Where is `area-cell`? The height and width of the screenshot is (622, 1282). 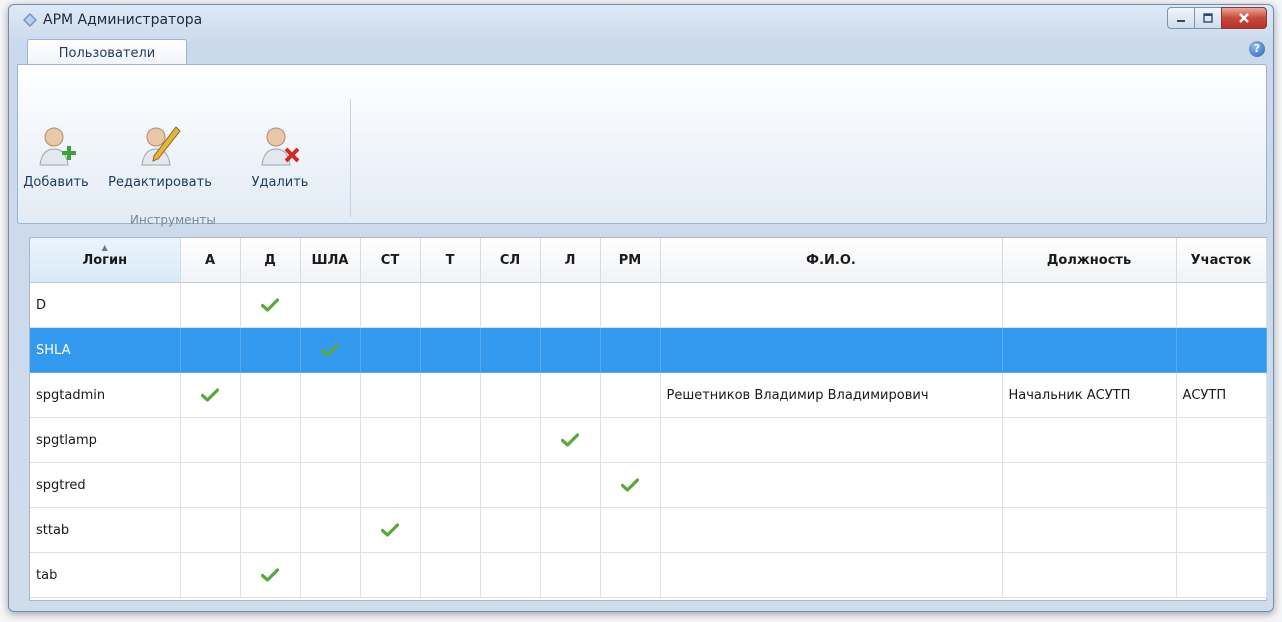
area-cell is located at coordinates (1221, 575).